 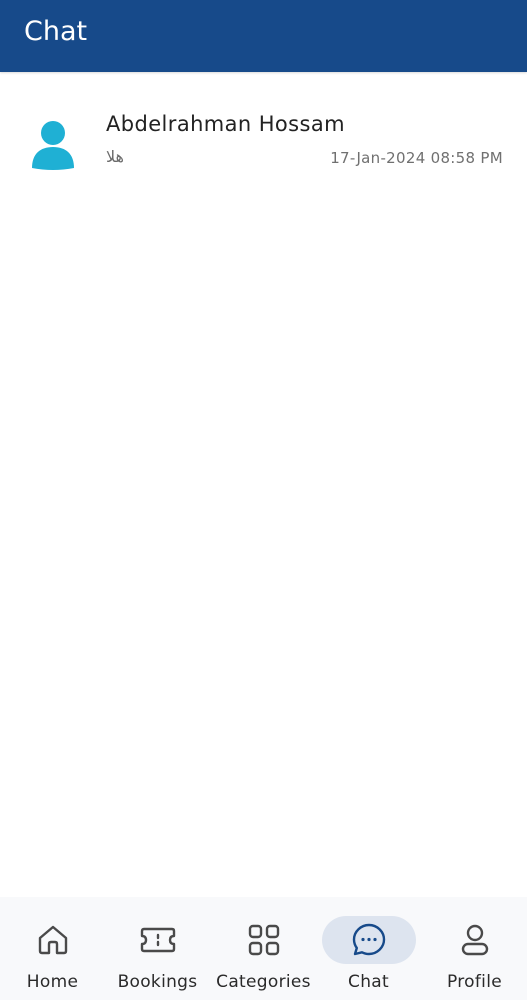 I want to click on nav-label-categories: Categories, so click(x=263, y=982).